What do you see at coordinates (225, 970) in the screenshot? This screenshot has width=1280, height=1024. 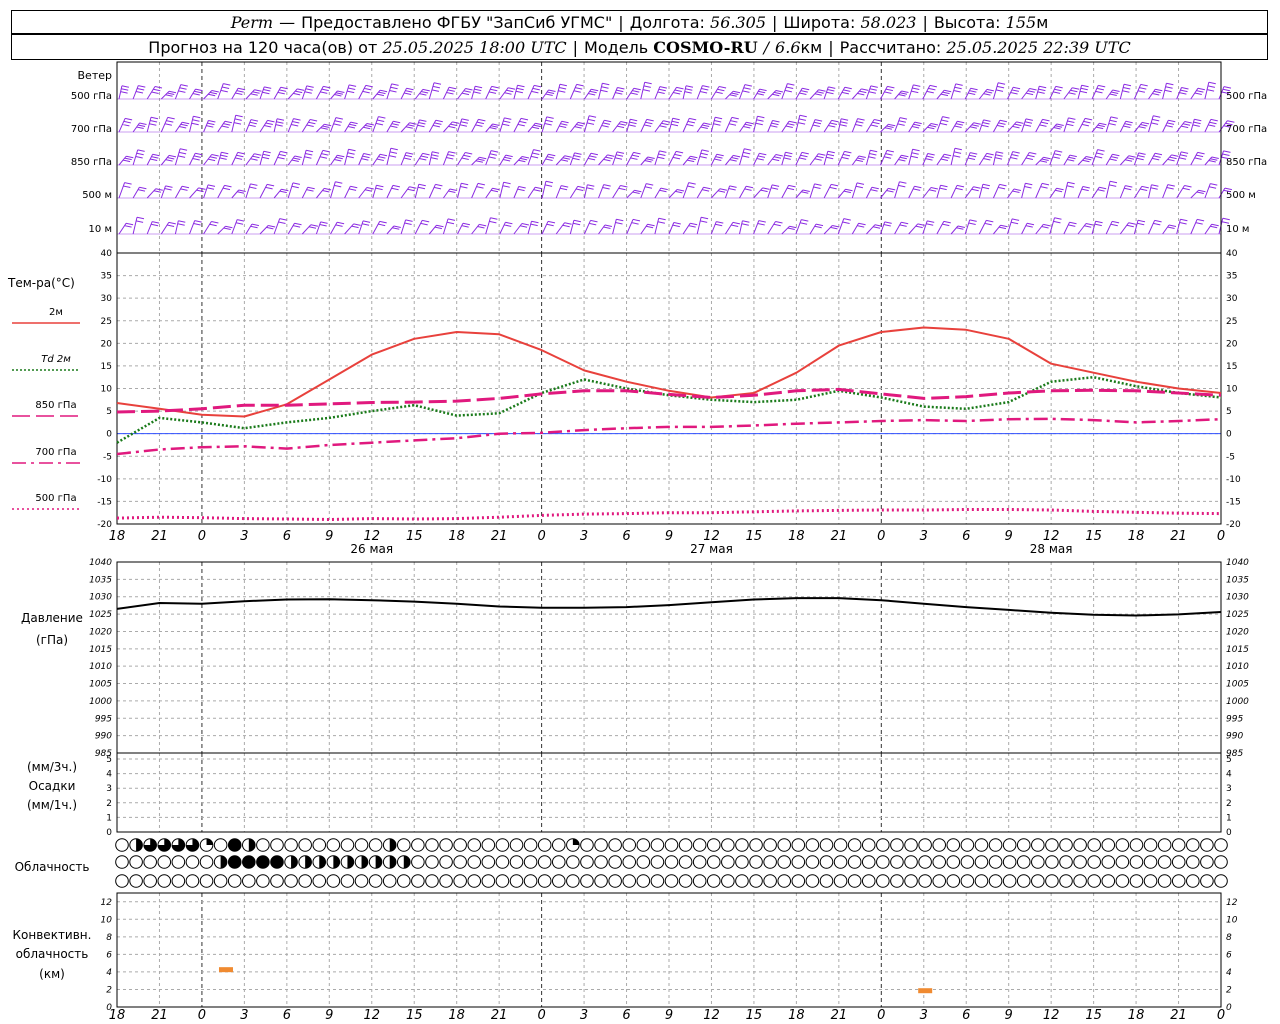 I see `conv-bar` at bounding box center [225, 970].